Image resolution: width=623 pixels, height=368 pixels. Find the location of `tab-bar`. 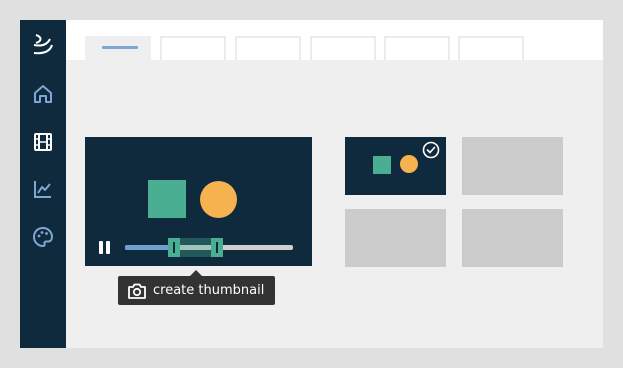

tab-bar is located at coordinates (334, 40).